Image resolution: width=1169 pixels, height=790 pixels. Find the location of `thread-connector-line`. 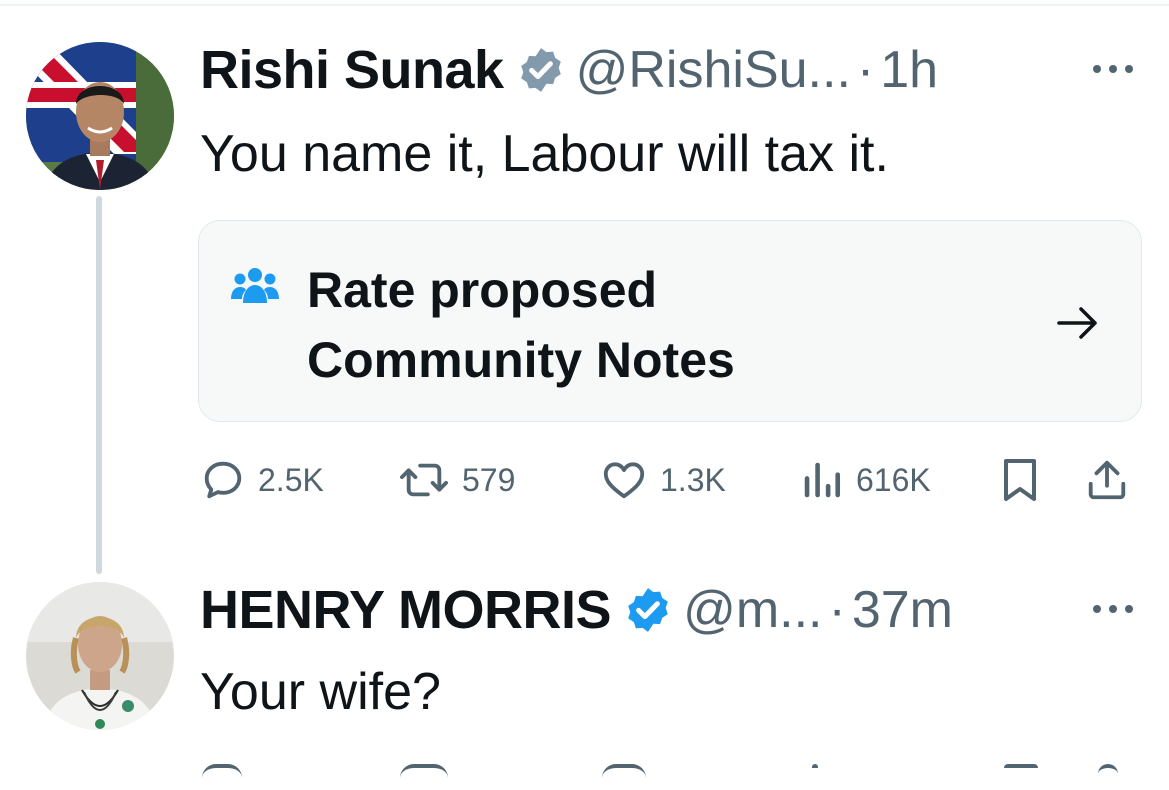

thread-connector-line is located at coordinates (99, 385).